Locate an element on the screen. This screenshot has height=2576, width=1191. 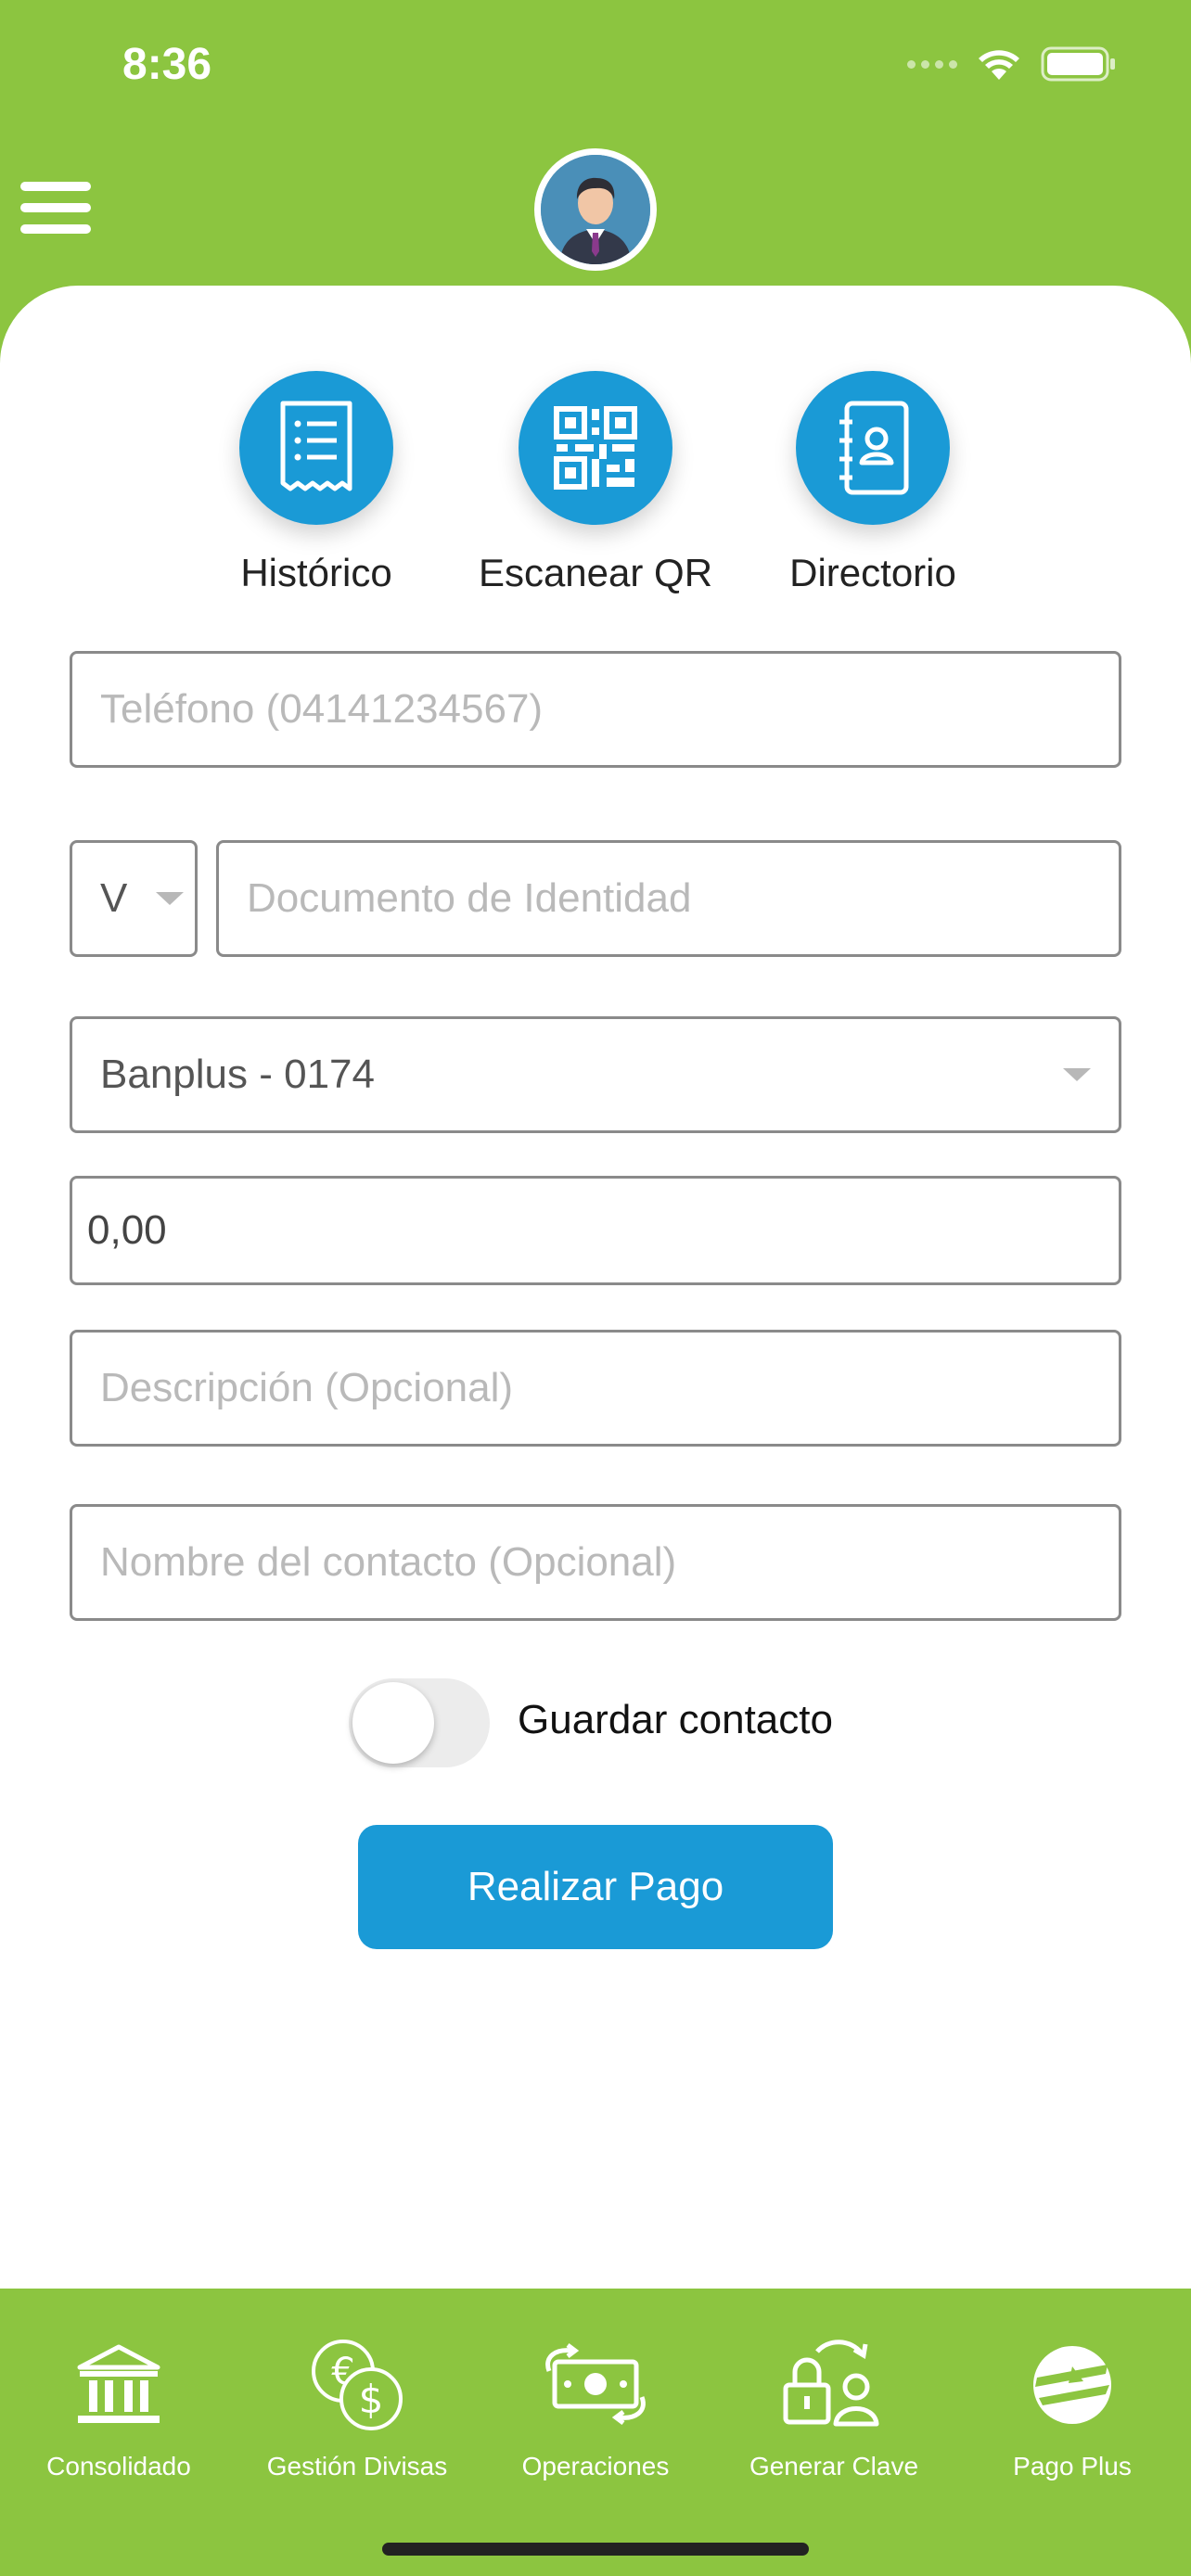
save-contact-toggle is located at coordinates (419, 1722).